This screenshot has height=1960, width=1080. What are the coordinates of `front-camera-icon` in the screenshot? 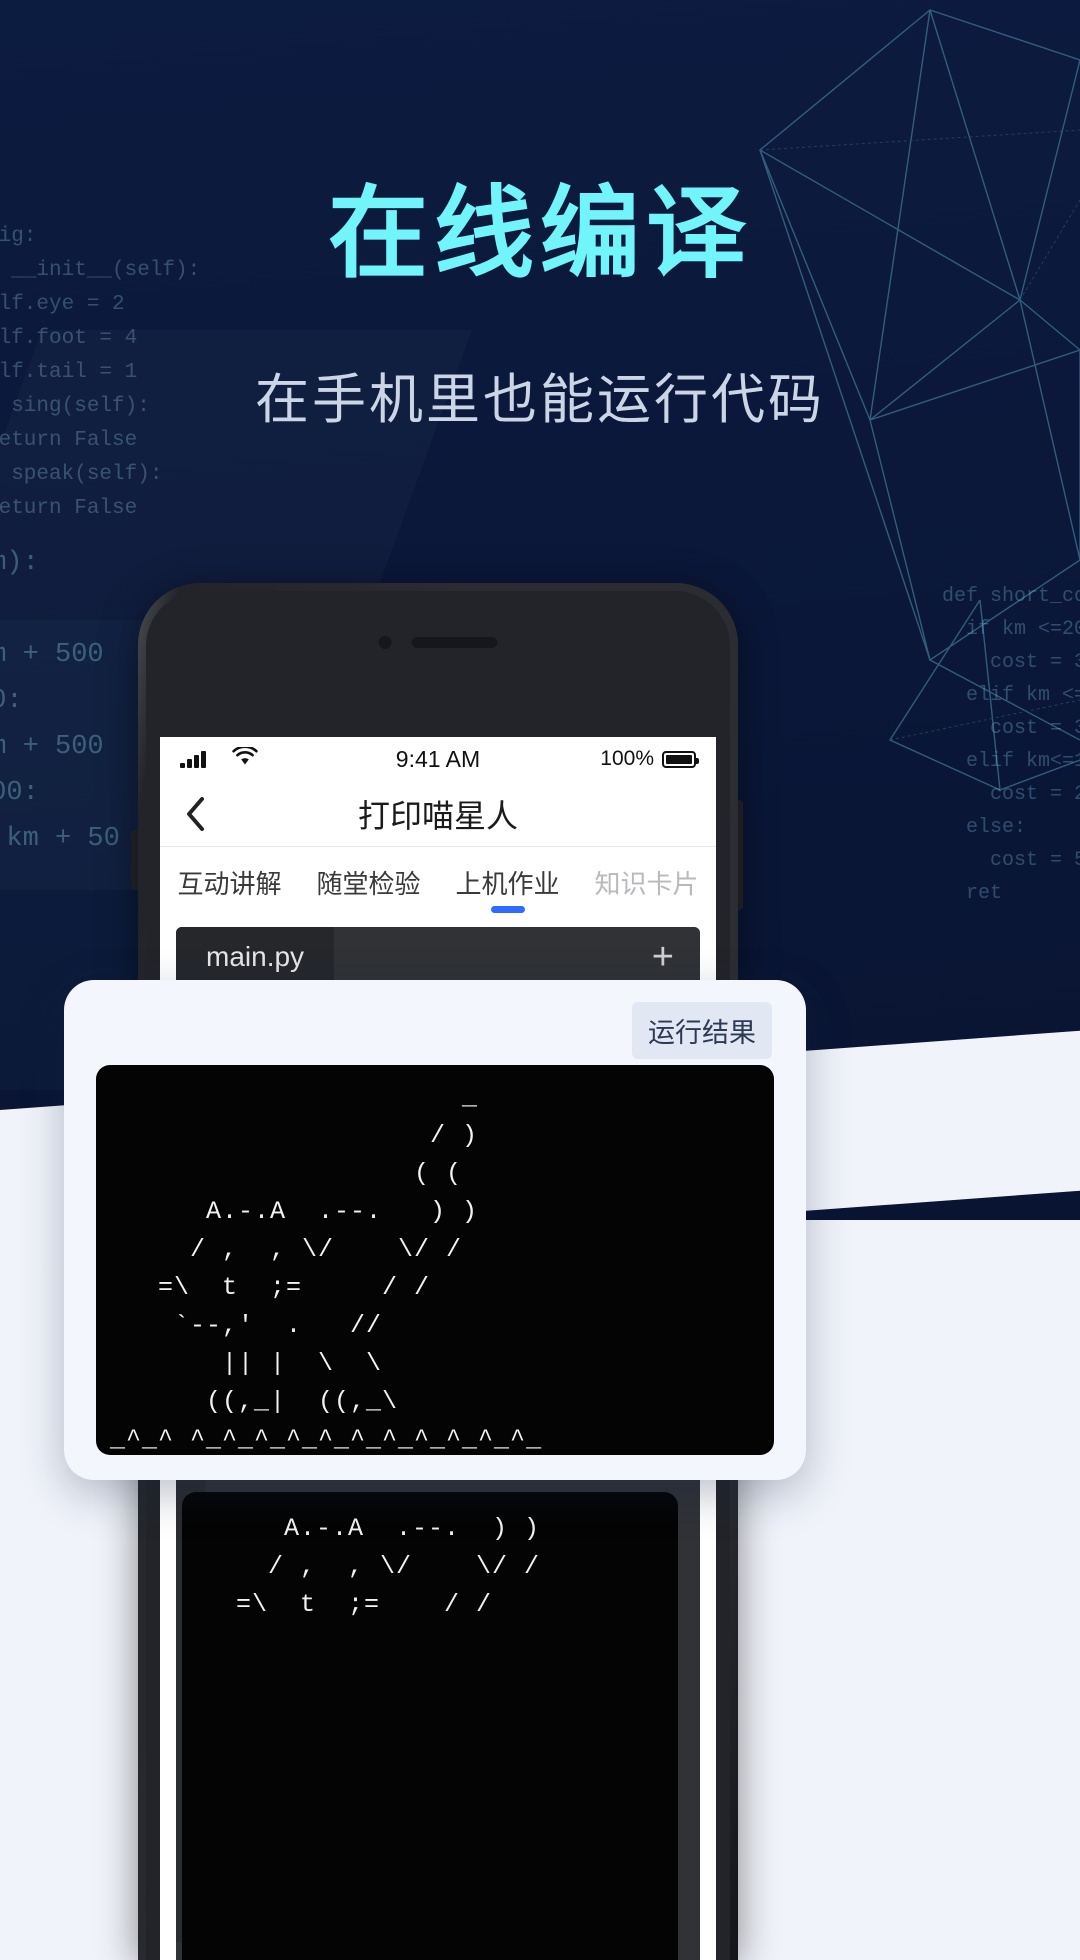 It's located at (385, 642).